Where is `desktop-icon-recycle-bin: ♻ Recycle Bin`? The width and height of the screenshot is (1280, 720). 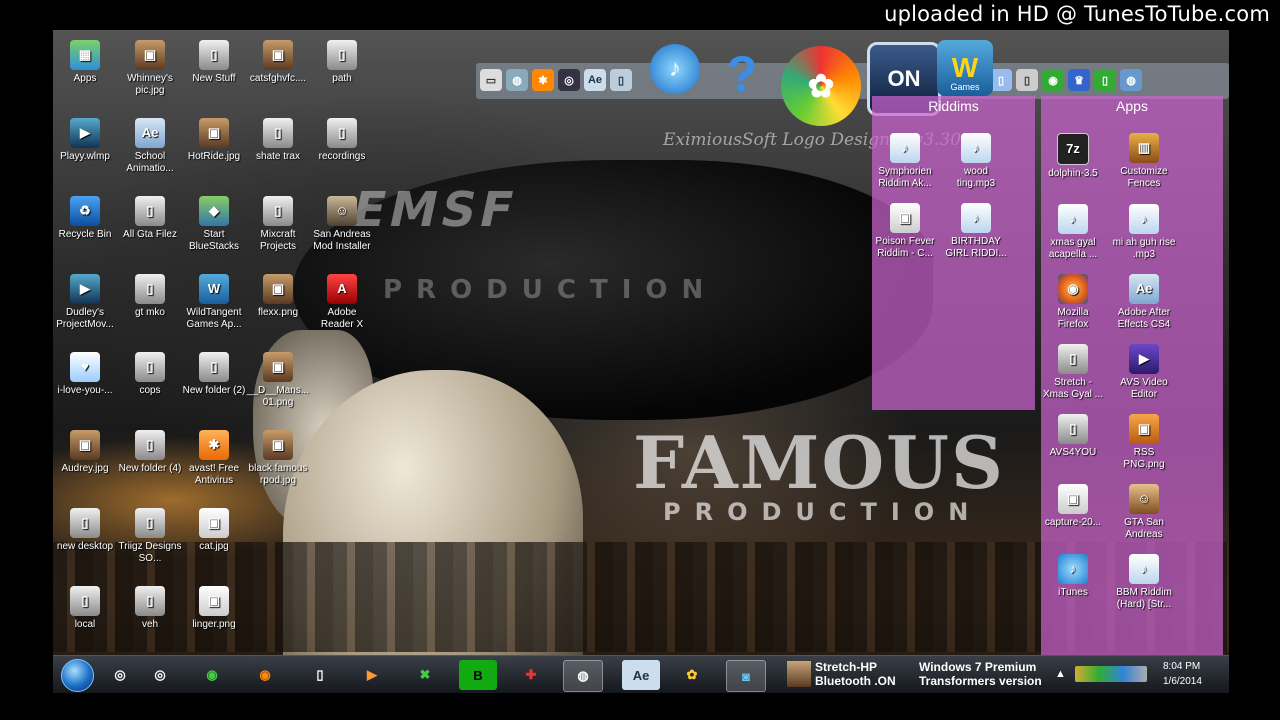 desktop-icon-recycle-bin: ♻ Recycle Bin is located at coordinates (85, 218).